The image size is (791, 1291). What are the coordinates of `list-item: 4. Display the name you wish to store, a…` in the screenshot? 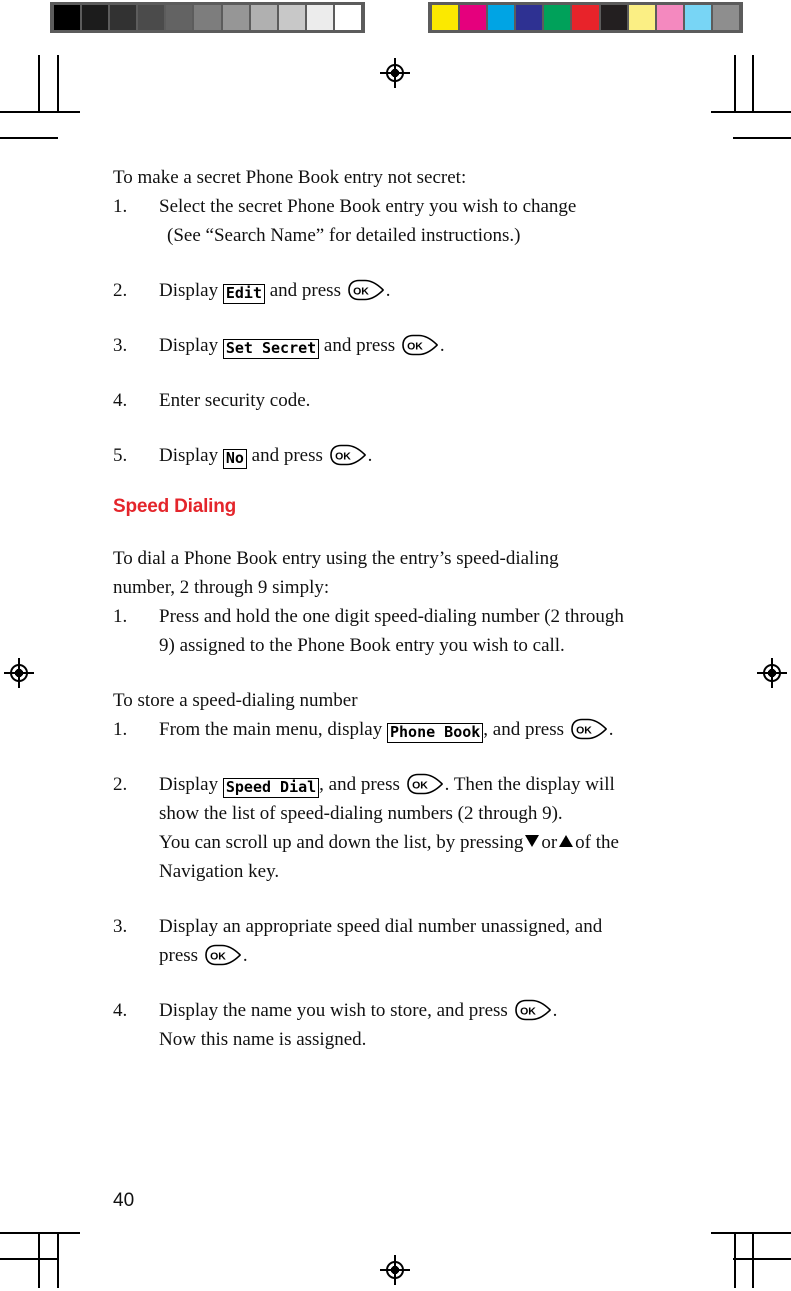 It's located at (403, 1025).